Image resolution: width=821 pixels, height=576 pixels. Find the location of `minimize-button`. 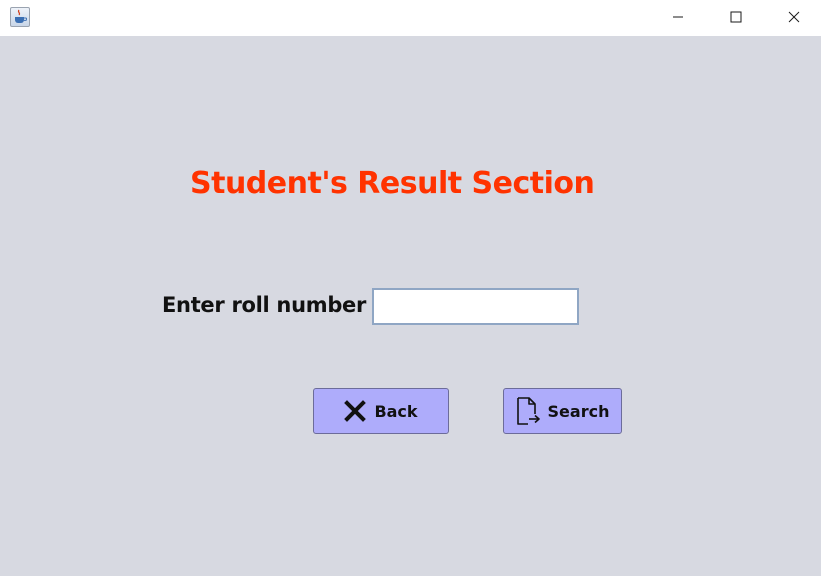

minimize-button is located at coordinates (678, 17).